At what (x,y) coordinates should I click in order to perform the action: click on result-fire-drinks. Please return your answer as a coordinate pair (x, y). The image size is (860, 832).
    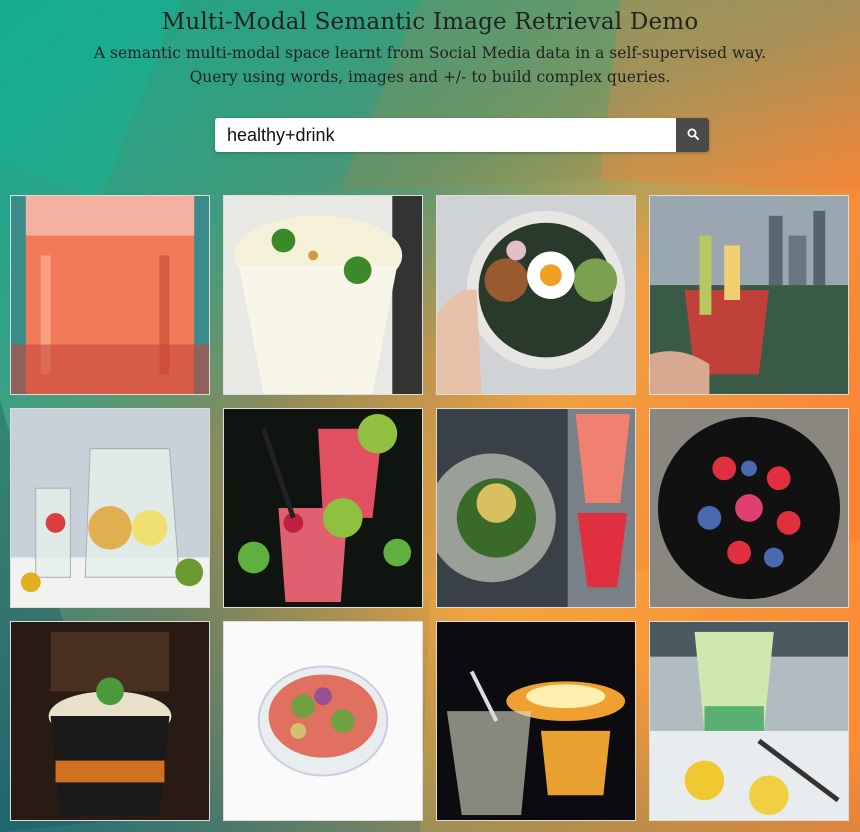
    Looking at the image, I should click on (536, 721).